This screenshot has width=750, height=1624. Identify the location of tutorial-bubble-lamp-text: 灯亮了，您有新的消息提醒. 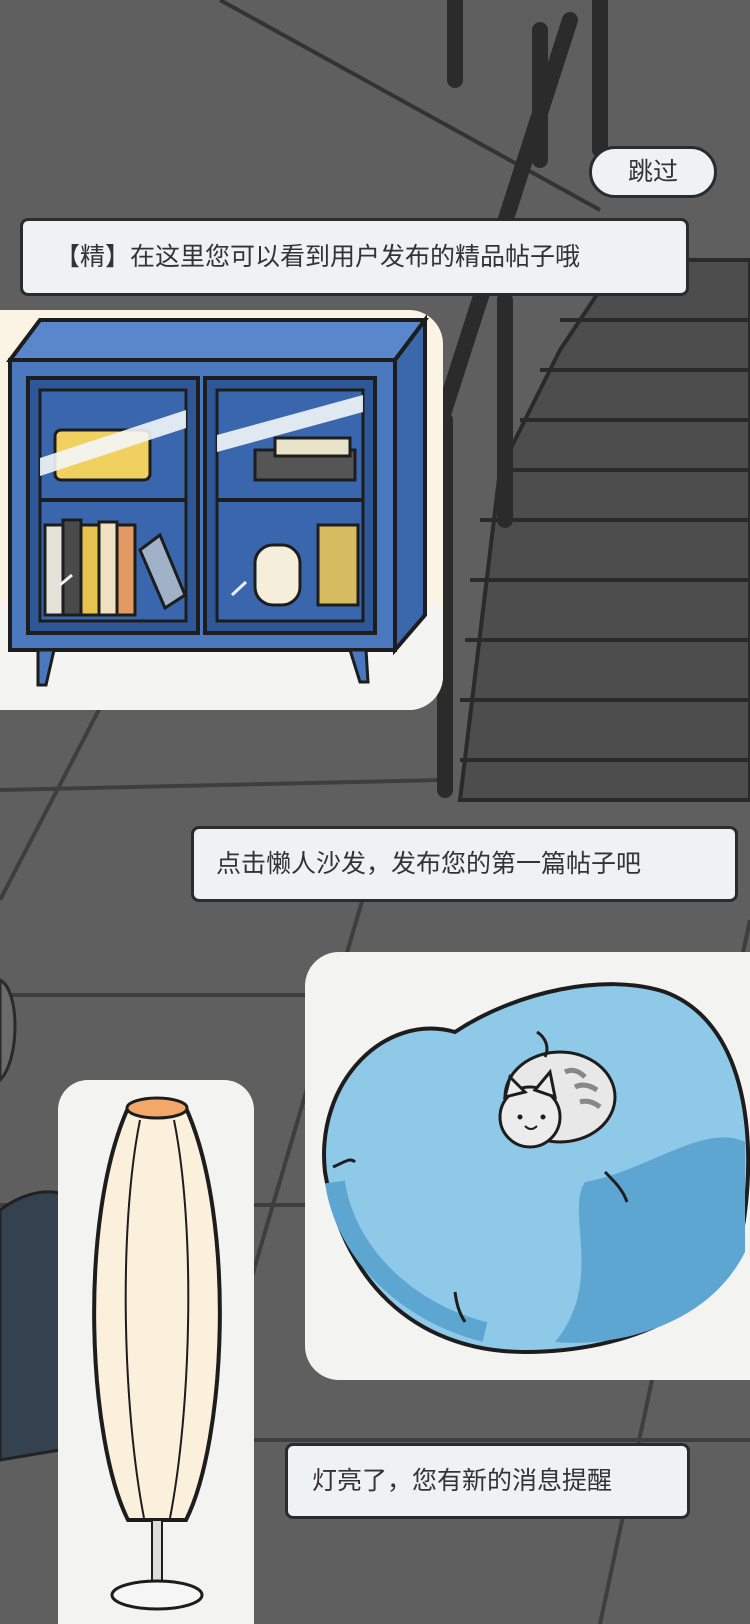
(462, 1480).